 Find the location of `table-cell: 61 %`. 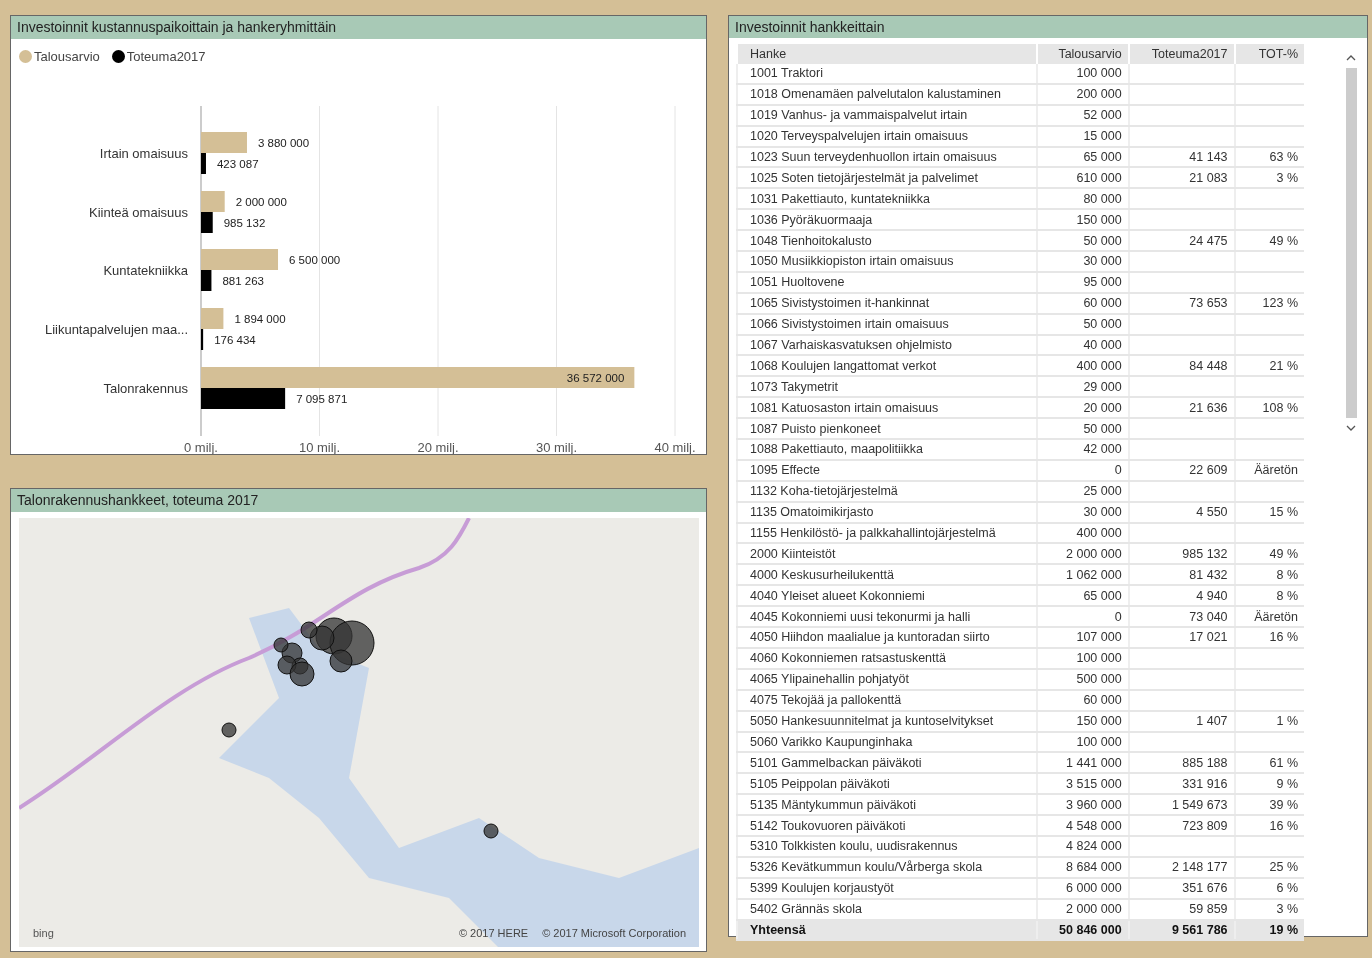

table-cell: 61 % is located at coordinates (1269, 763).